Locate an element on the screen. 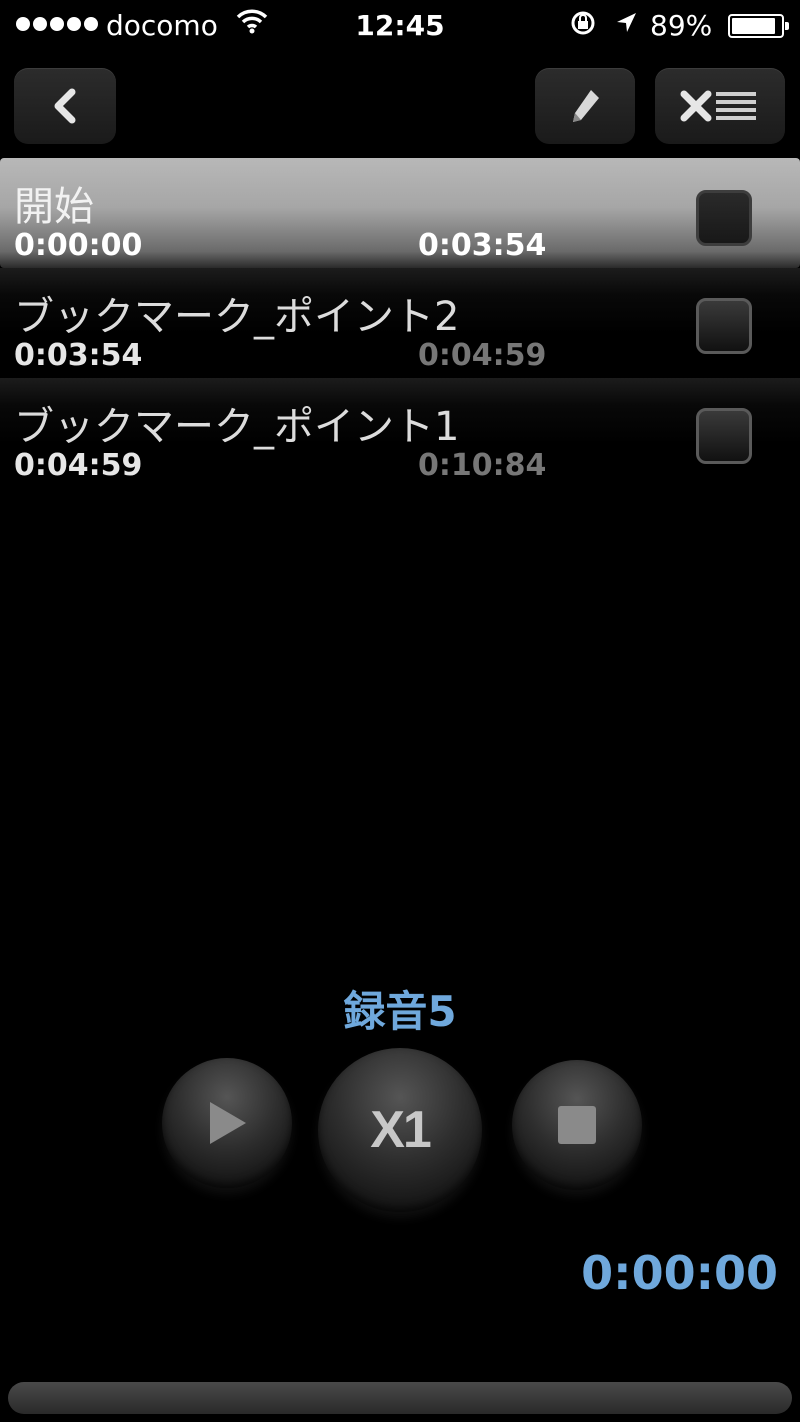 This screenshot has height=1422, width=800. progress-bar is located at coordinates (400, 1398).